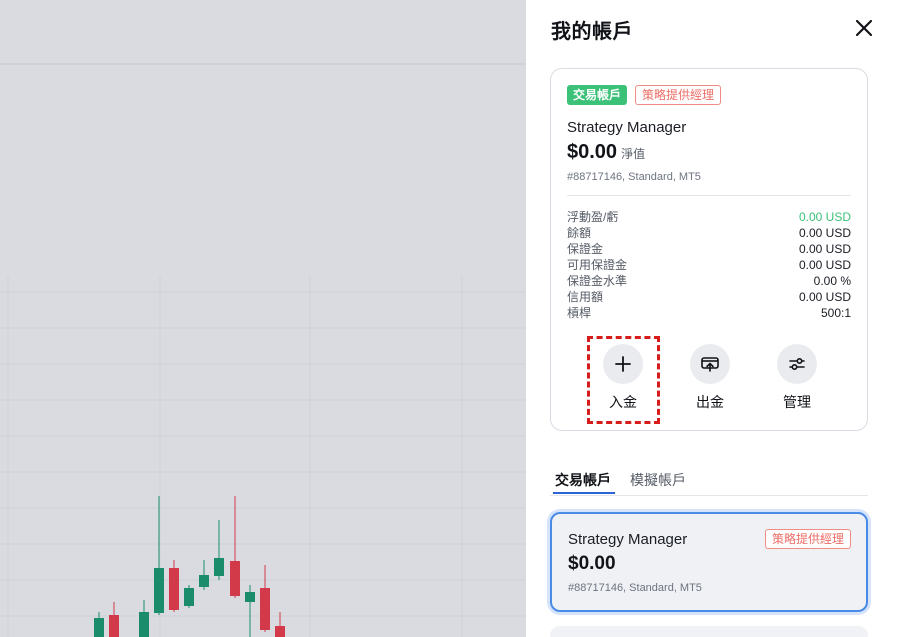  I want to click on panel-title: 我的帳戶, so click(592, 32).